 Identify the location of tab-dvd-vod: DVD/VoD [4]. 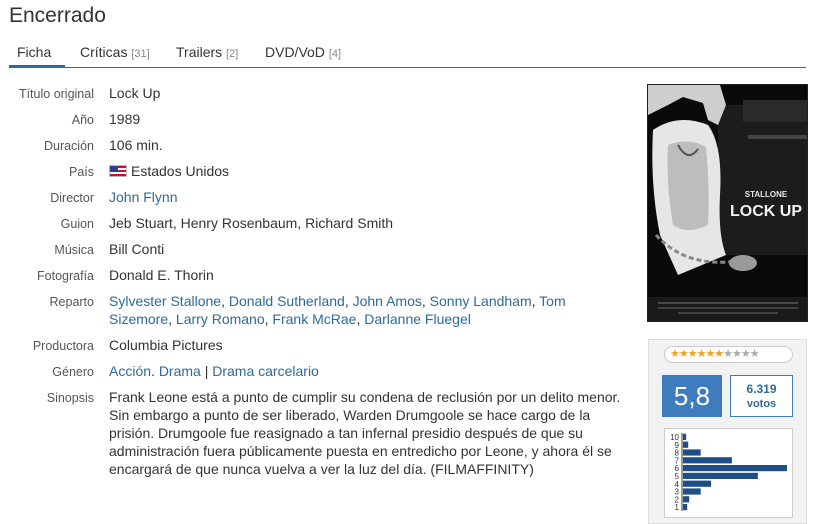
(303, 53).